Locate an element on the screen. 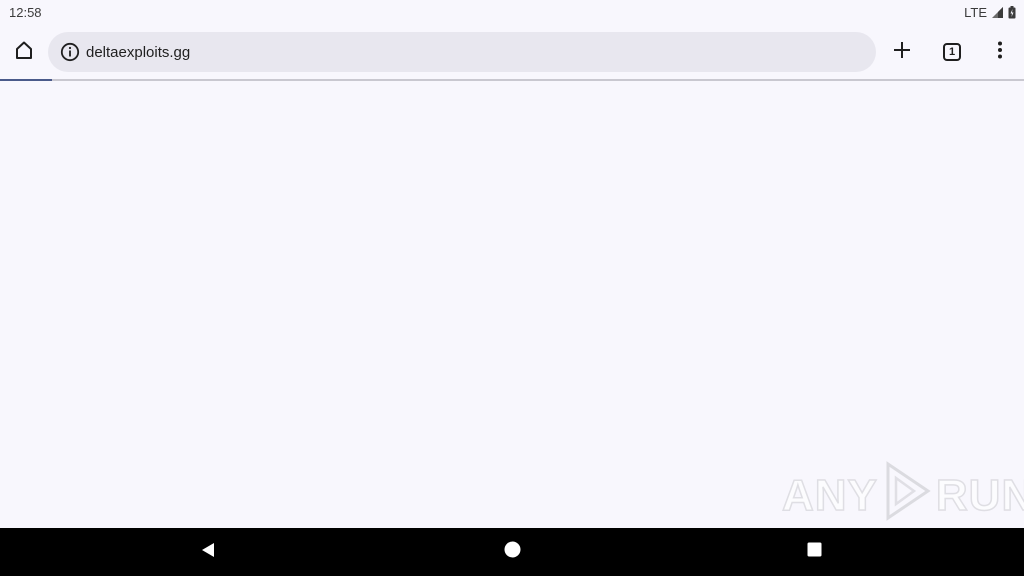 The image size is (1024, 576). recents-button is located at coordinates (814, 552).